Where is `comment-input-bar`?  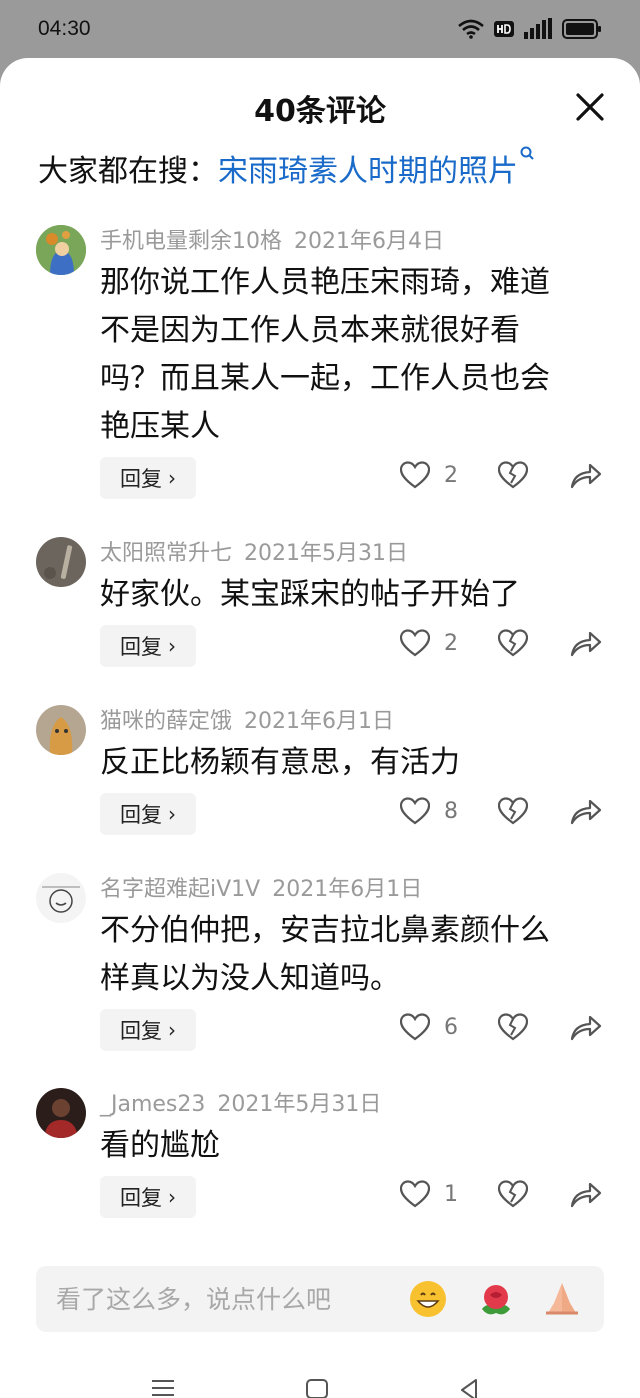
comment-input-bar is located at coordinates (320, 1299).